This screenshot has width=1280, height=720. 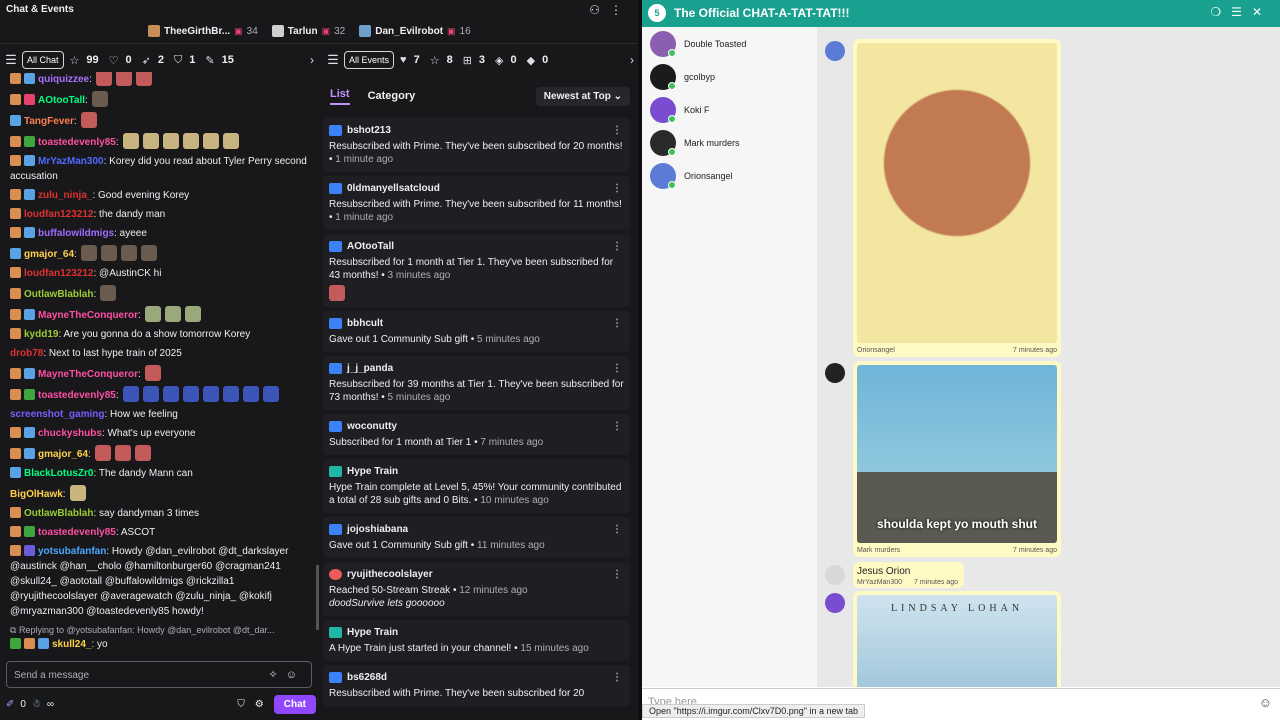 I want to click on bits-icon: ✐, so click(x=10, y=704).